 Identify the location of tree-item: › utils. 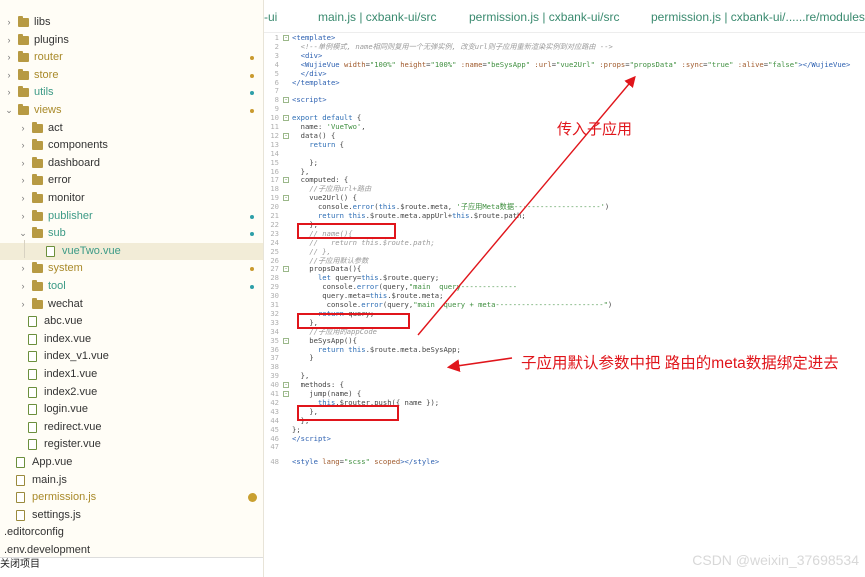
(131, 93).